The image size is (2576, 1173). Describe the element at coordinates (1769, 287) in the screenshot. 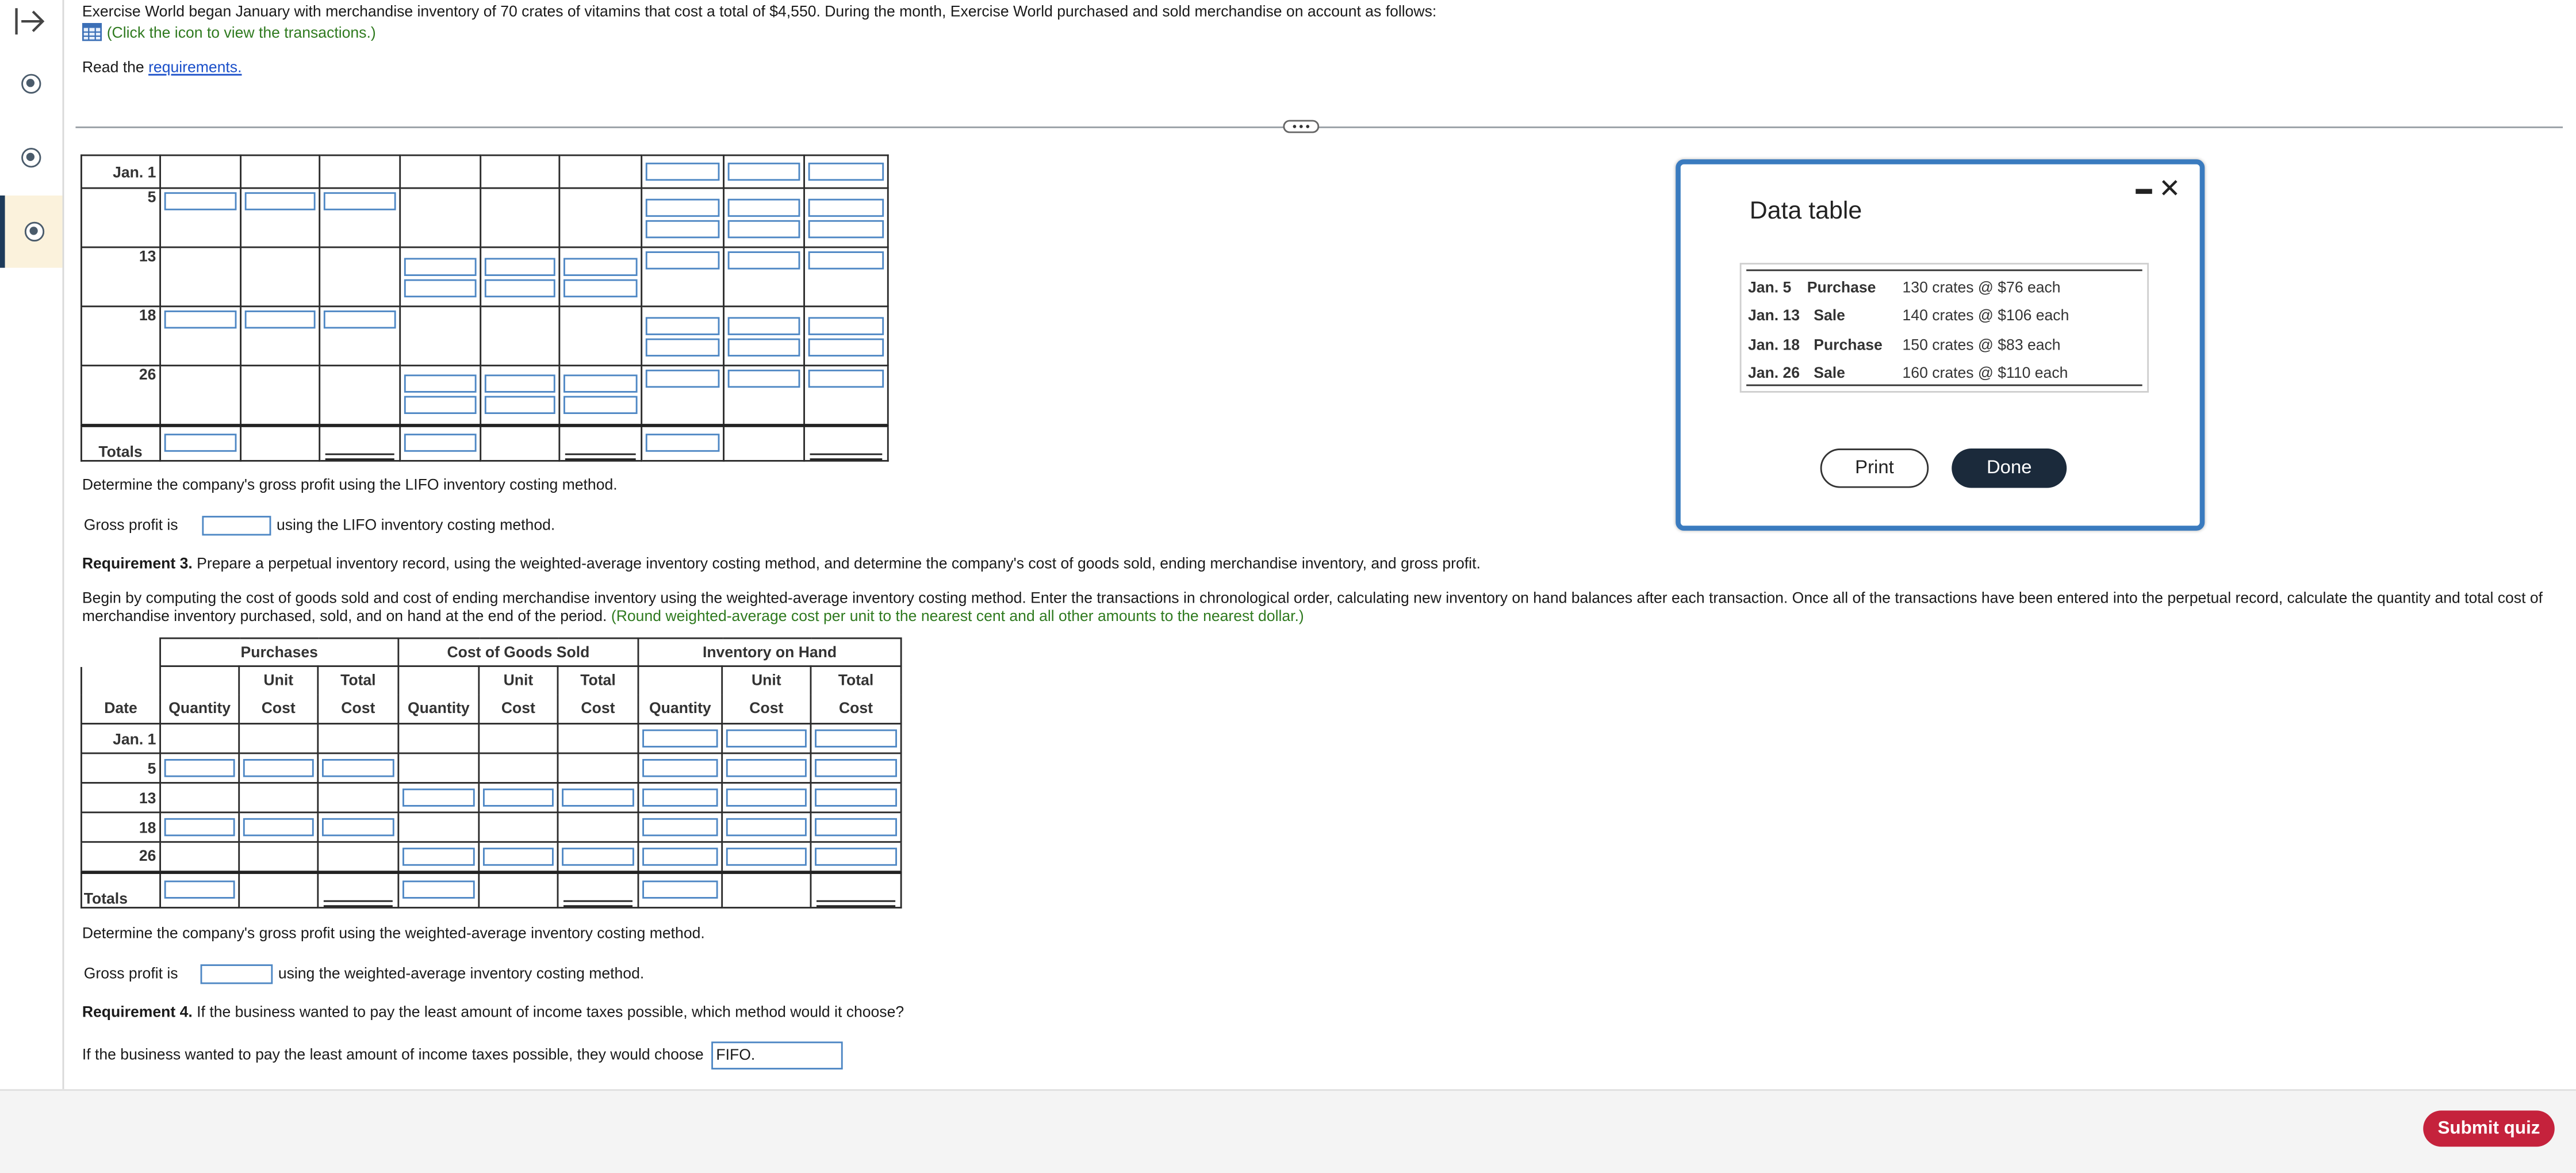

I see `transaction-date: Jan. 5` at that location.